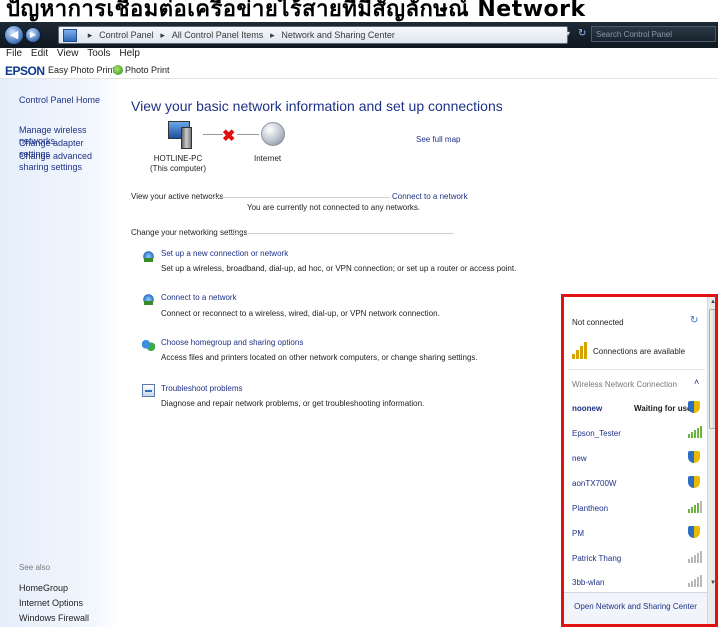 The width and height of the screenshot is (718, 627). Describe the element at coordinates (202, 388) in the screenshot. I see `task-troubleshoot-link: Troubleshoot problems` at that location.